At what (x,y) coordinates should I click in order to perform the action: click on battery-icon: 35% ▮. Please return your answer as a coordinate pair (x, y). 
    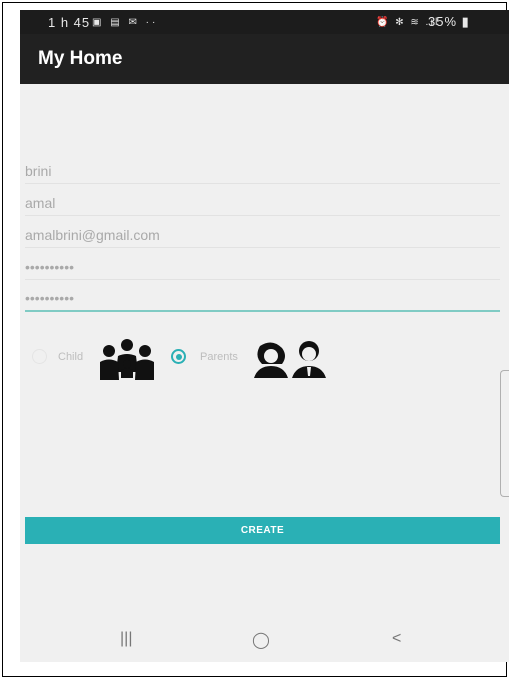
    Looking at the image, I should click on (449, 21).